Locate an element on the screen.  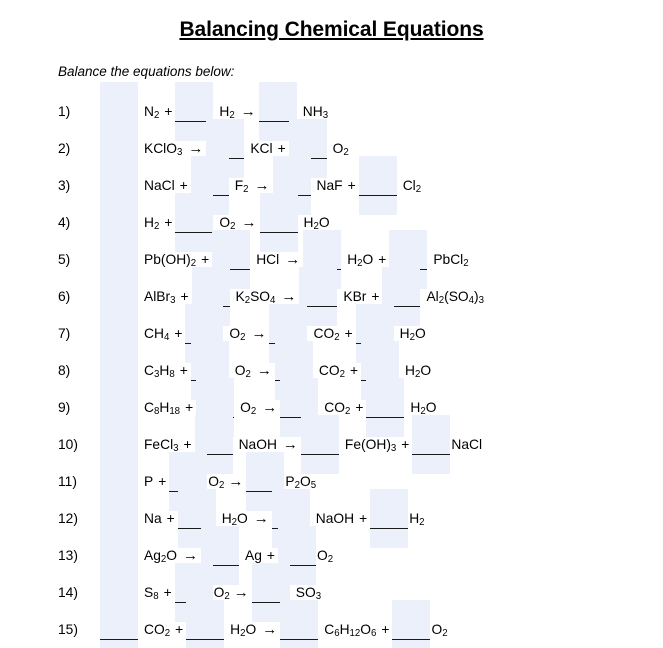
equation-number: 2) is located at coordinates (64, 149).